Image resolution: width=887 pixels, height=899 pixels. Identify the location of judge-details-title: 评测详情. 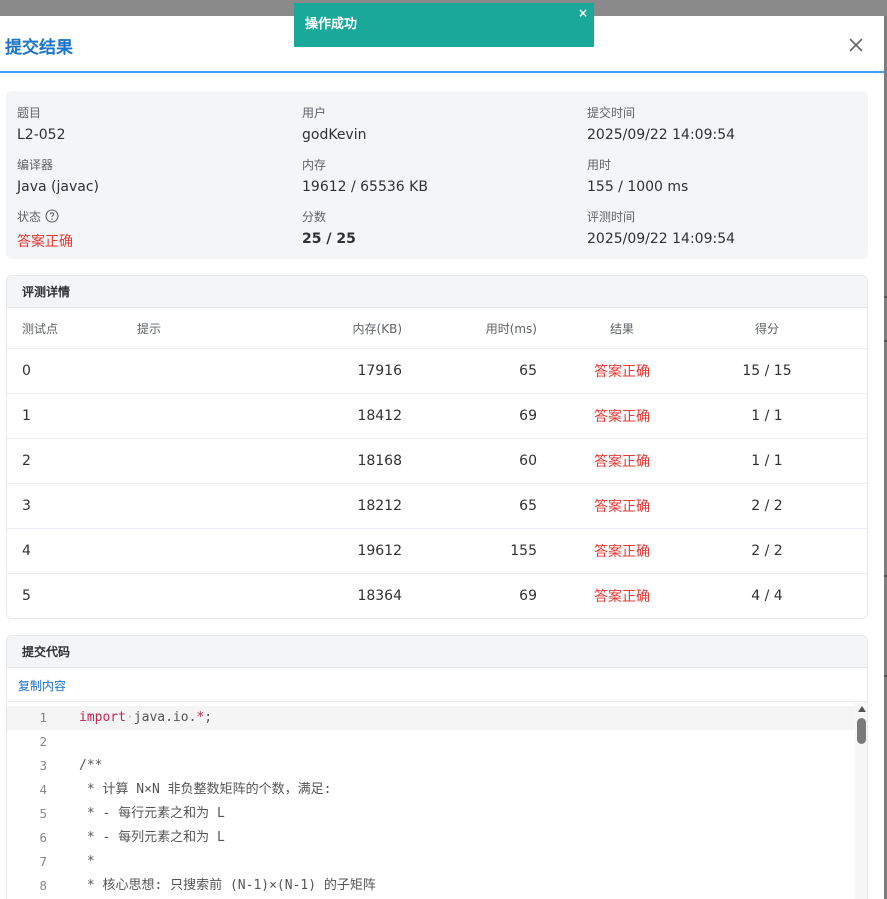
(437, 292).